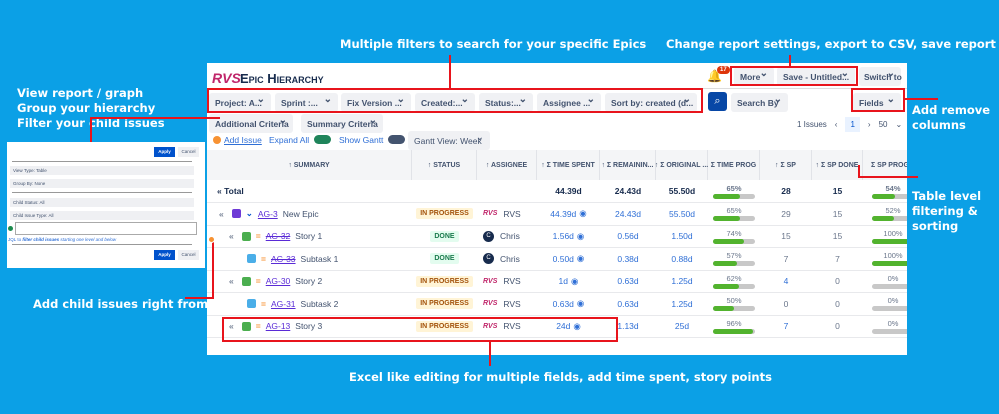  I want to click on sp-cell: 29, so click(786, 214).